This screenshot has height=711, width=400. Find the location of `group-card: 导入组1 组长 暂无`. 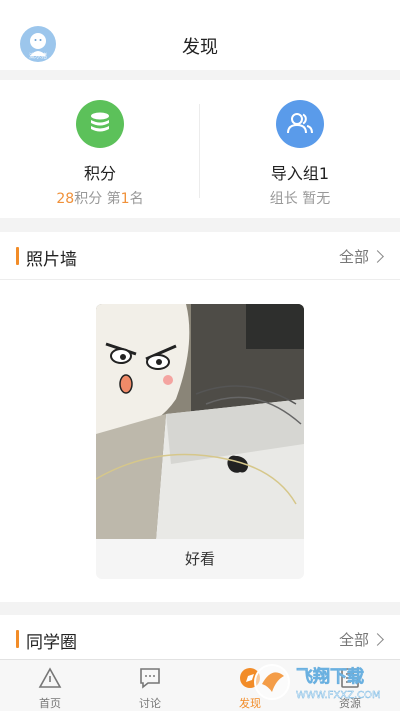

group-card: 导入组1 组长 暂无 is located at coordinates (300, 149).